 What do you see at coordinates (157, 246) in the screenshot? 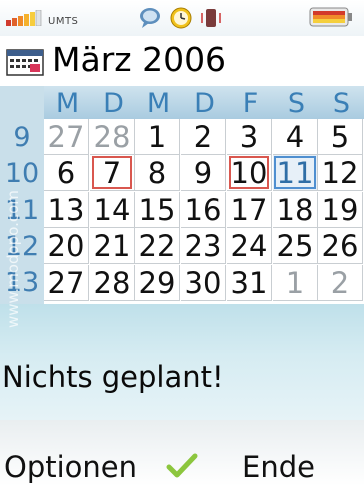
I see `day-cell: 22` at bounding box center [157, 246].